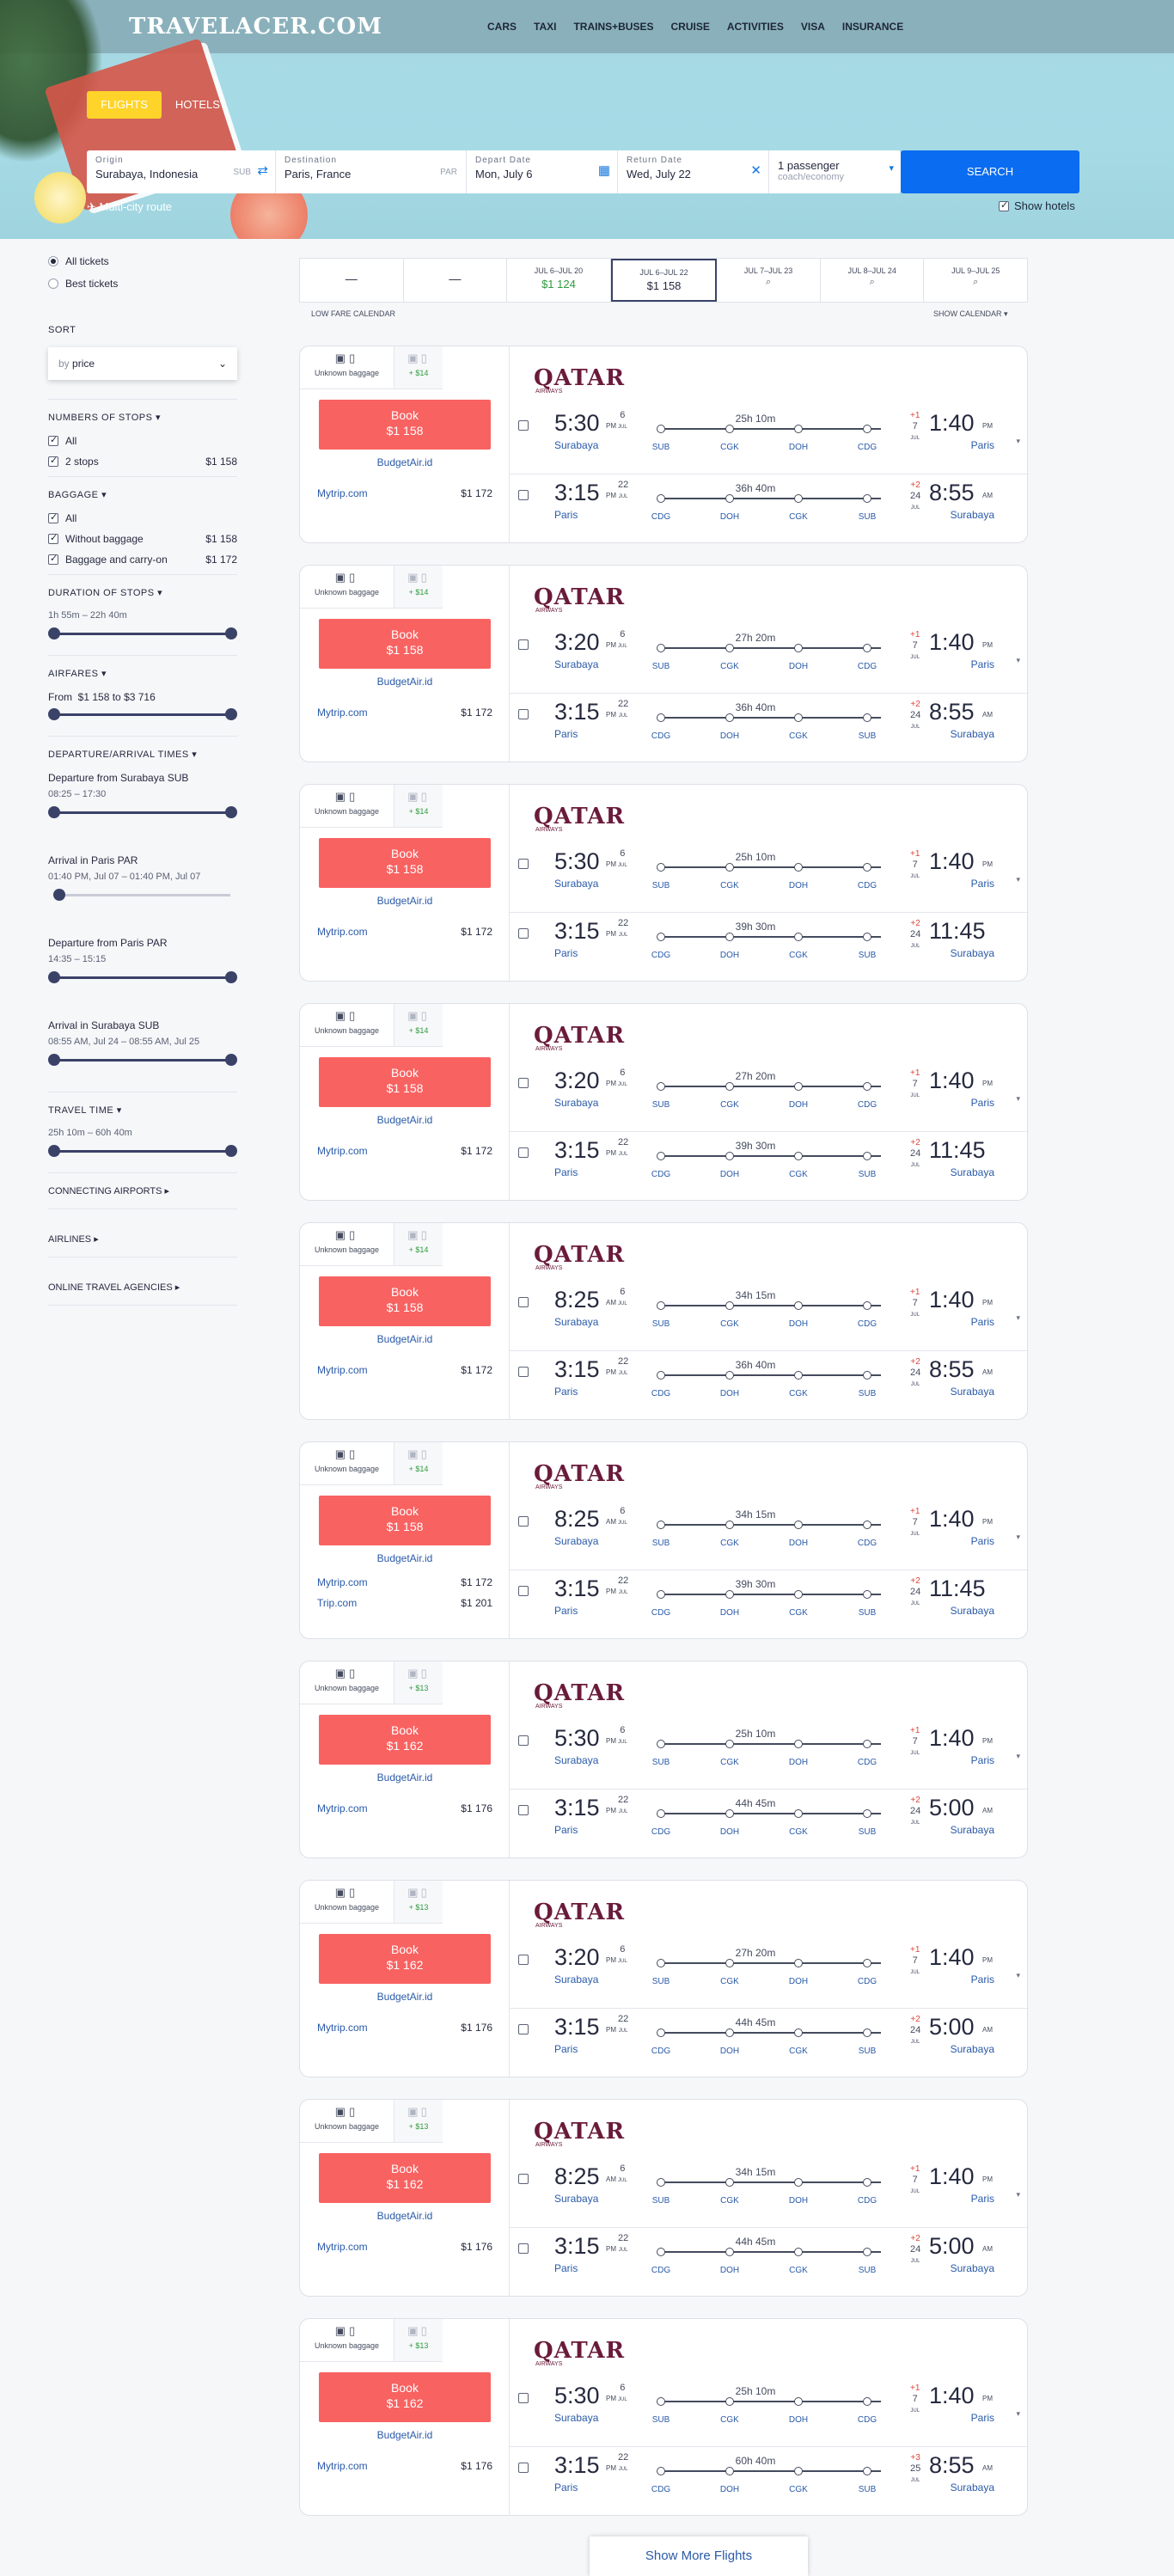 The image size is (1174, 2576). Describe the element at coordinates (613, 27) in the screenshot. I see `nav-trains-buses: TRAINS+BUSES` at that location.